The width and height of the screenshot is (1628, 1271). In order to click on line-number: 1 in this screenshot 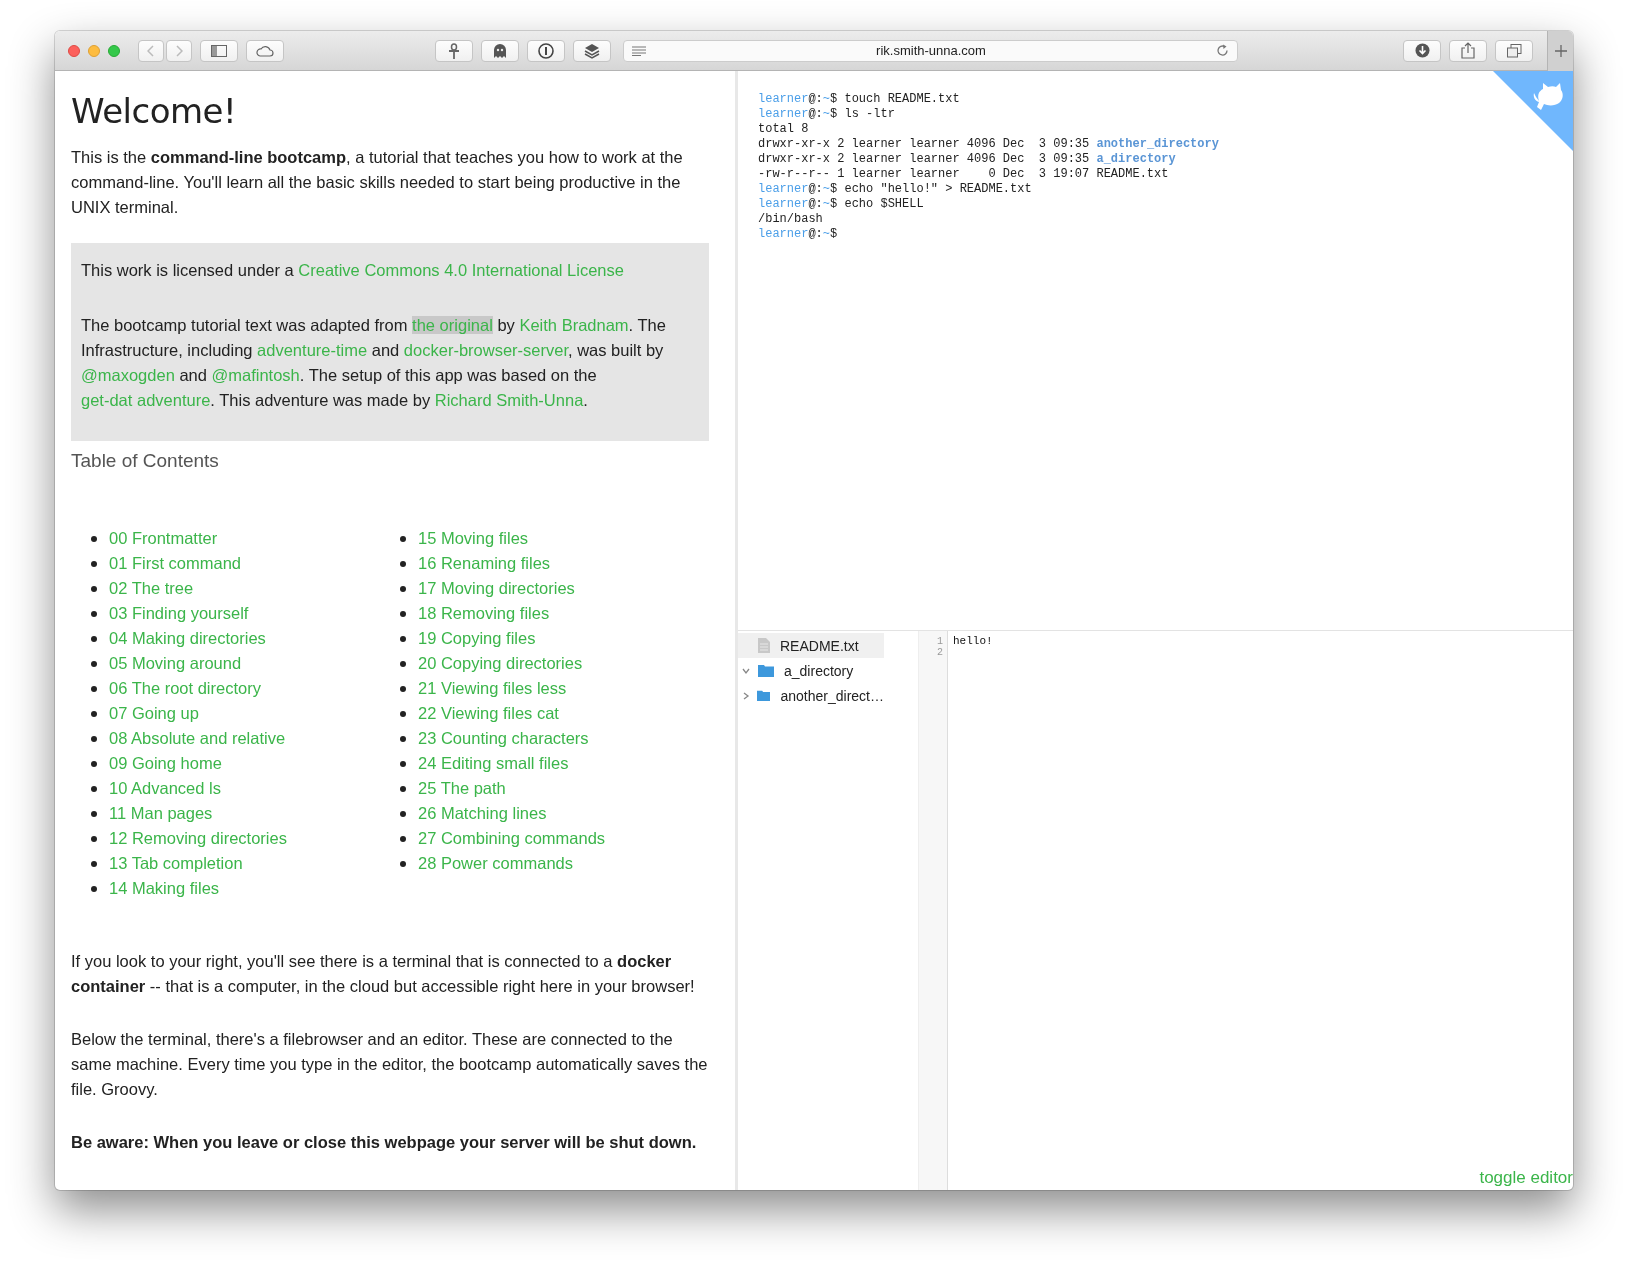, I will do `click(940, 641)`.